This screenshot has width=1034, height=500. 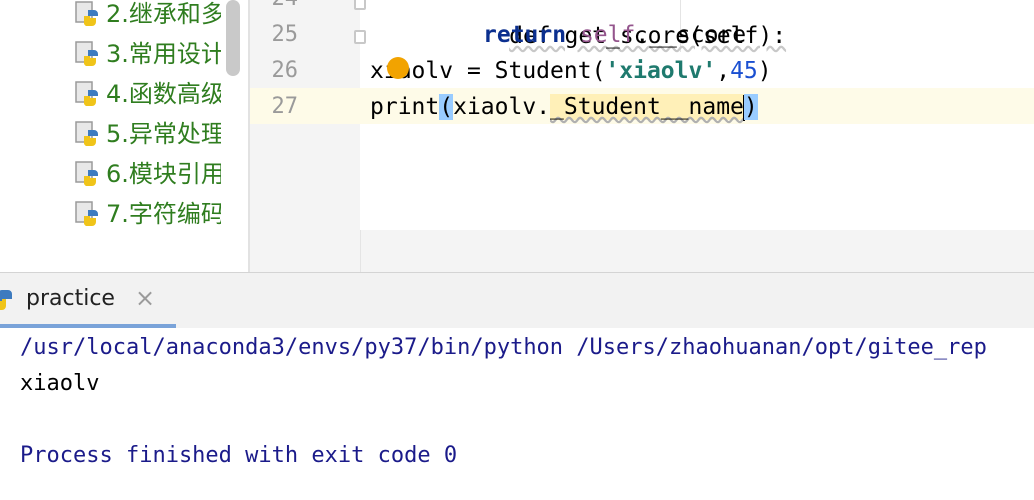 I want to click on object-token: xiaolv., so click(x=502, y=107).